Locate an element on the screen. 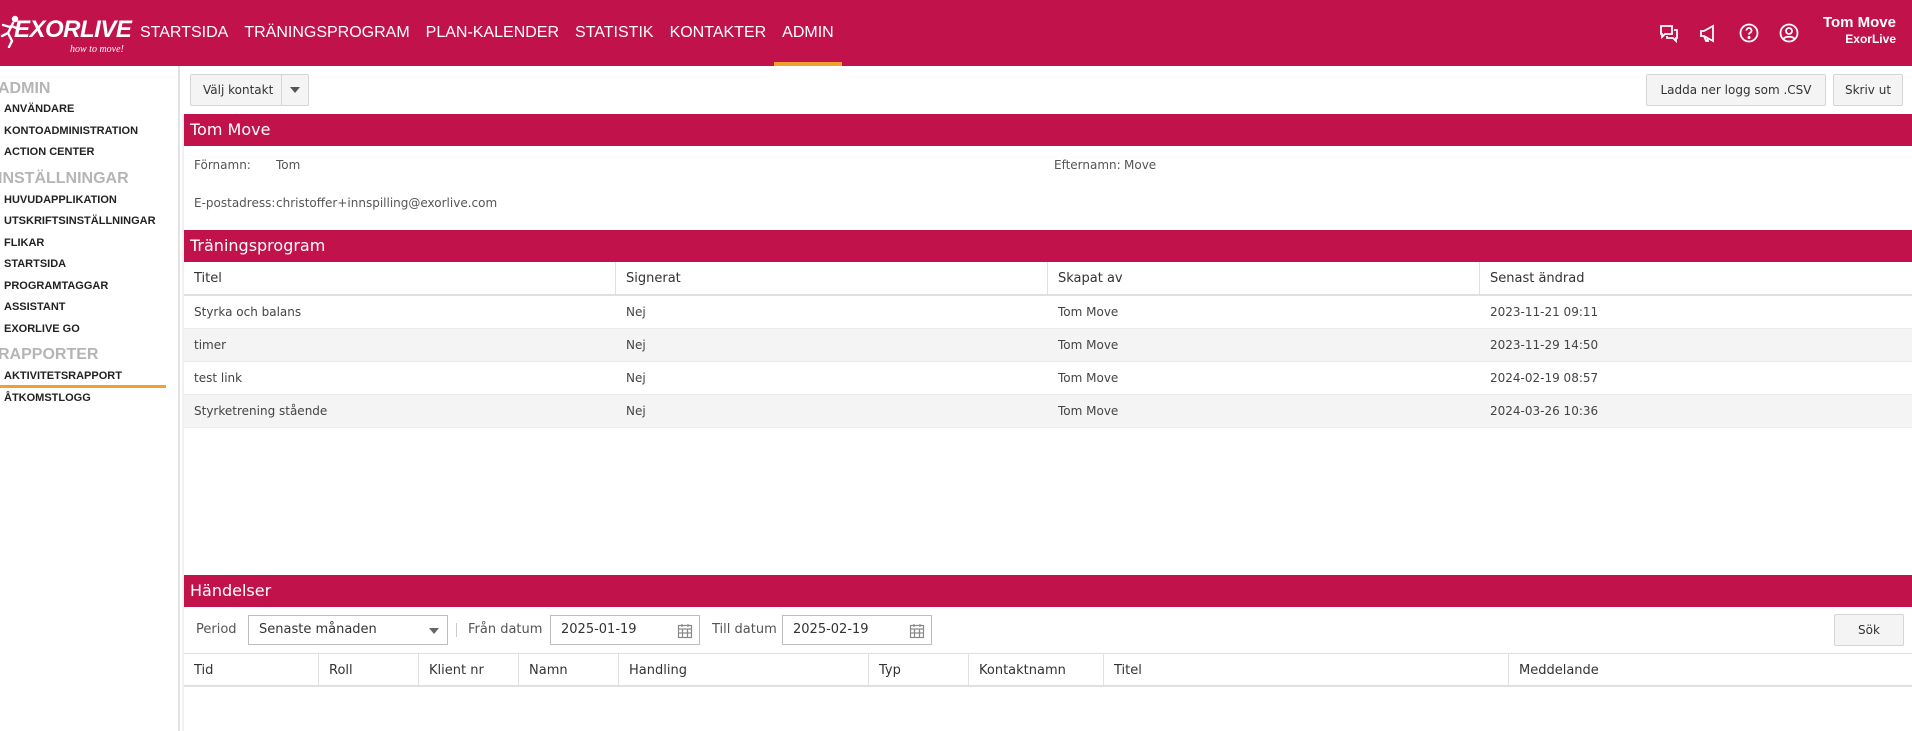 The height and width of the screenshot is (731, 1912). contact-heading: Tom Move is located at coordinates (1048, 130).